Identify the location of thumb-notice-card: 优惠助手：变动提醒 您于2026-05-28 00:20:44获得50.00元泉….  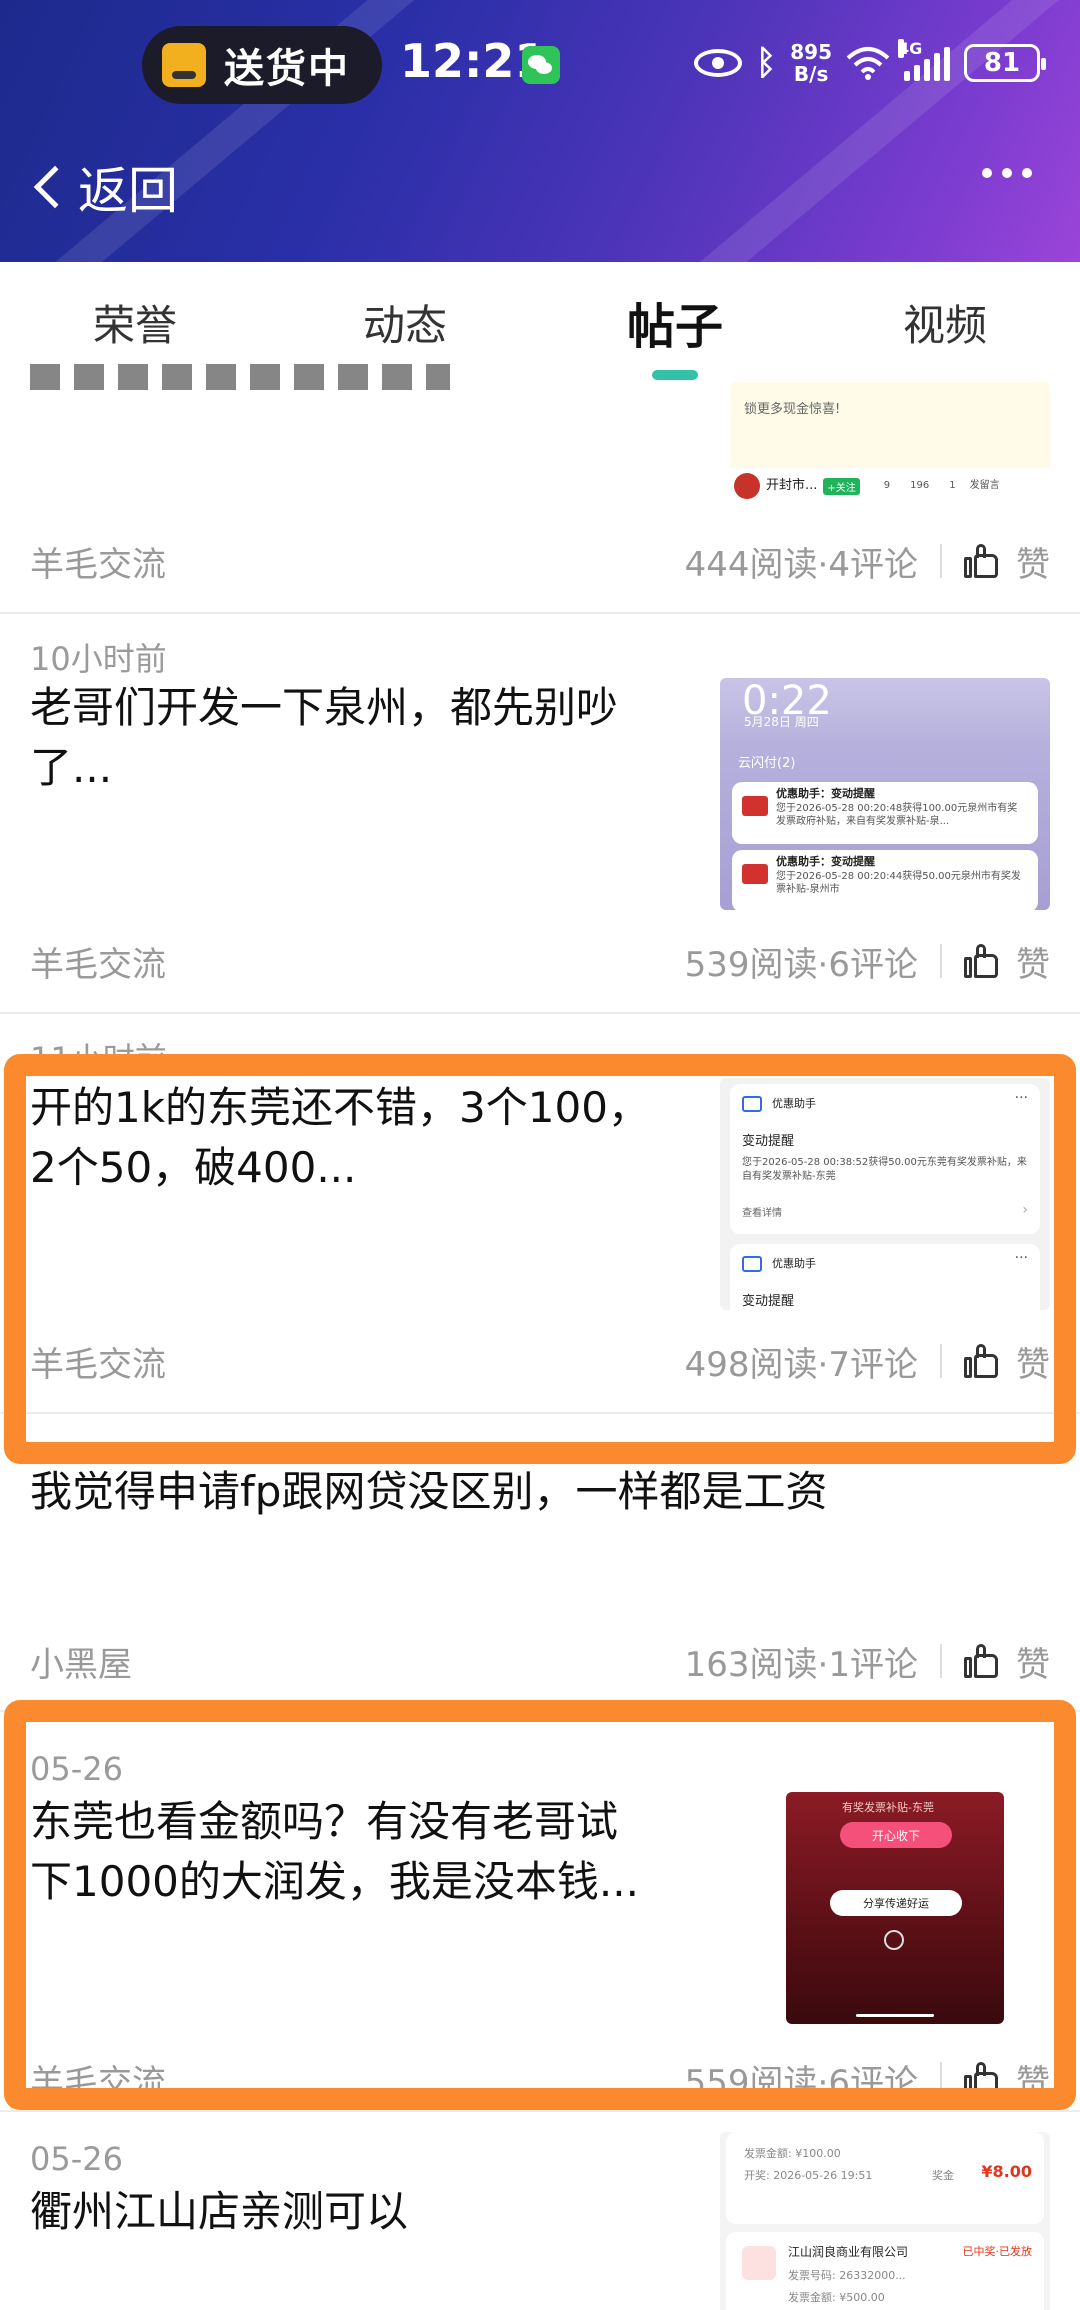
(885, 880).